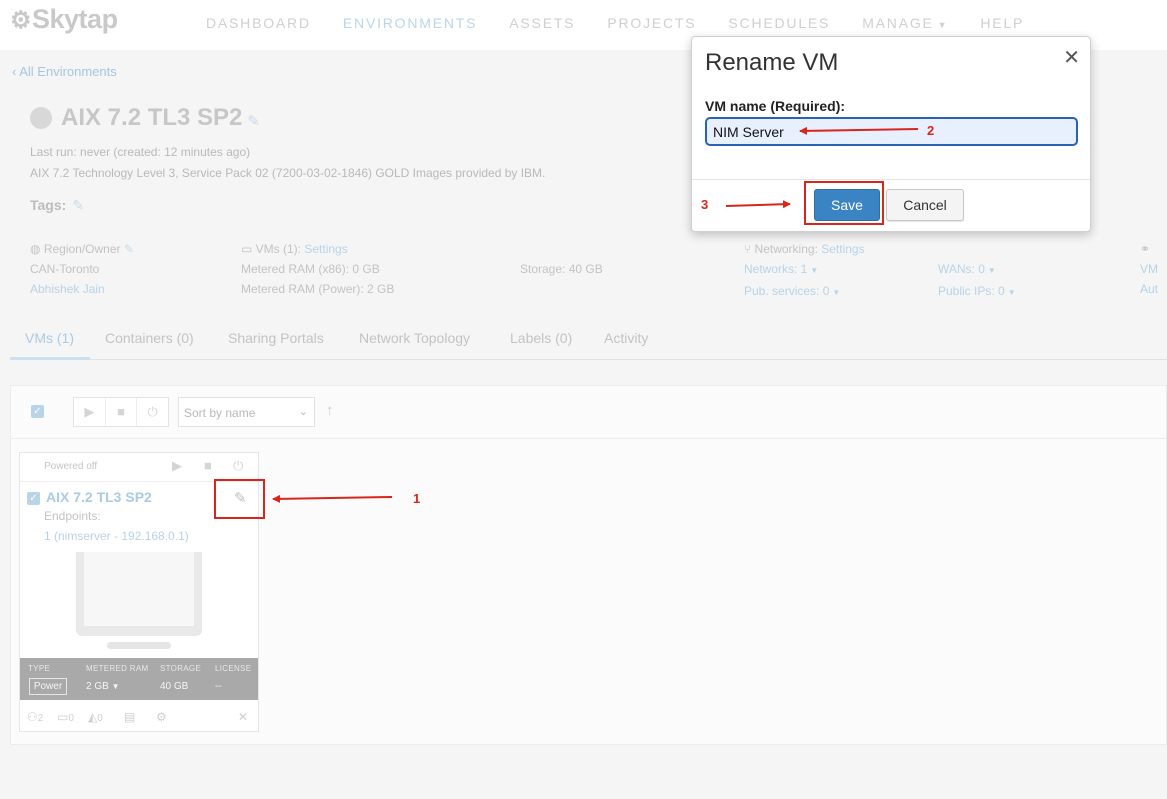 The image size is (1167, 799). I want to click on owner-link: Abhishek Jain, so click(82, 289).